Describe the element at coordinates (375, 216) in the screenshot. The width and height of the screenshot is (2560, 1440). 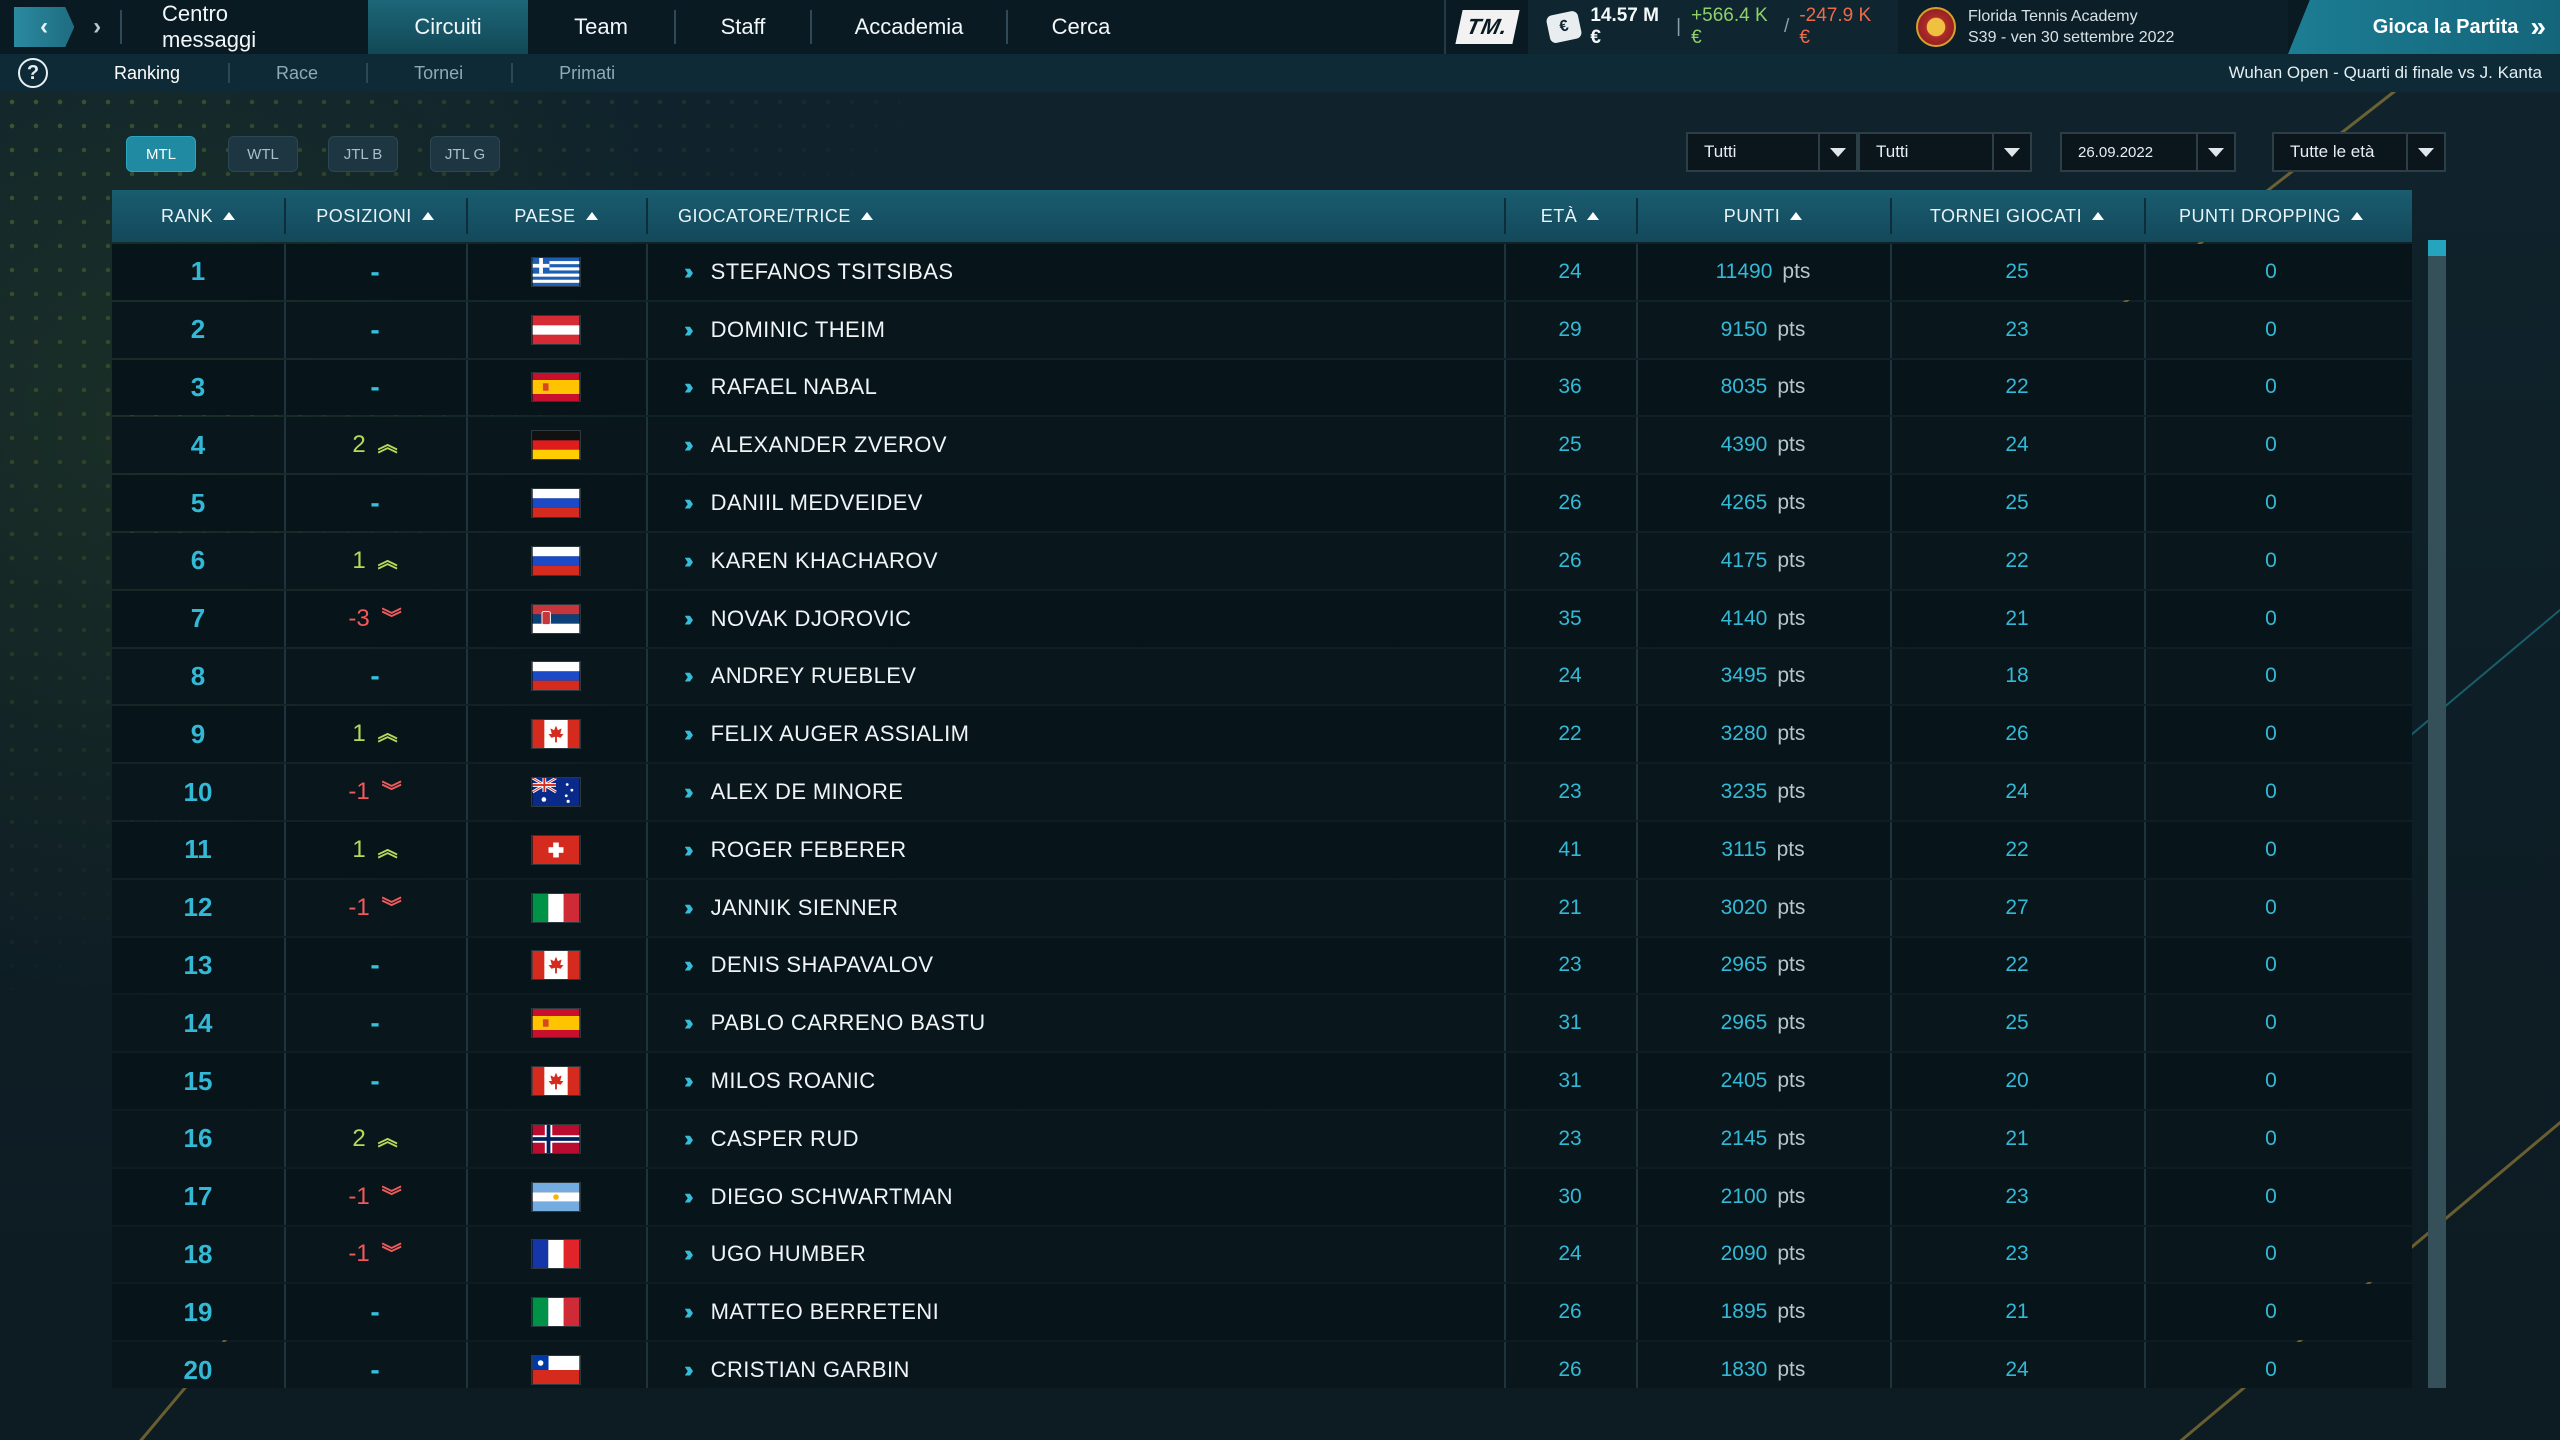
I see `column-positions: POSIZIONI` at that location.